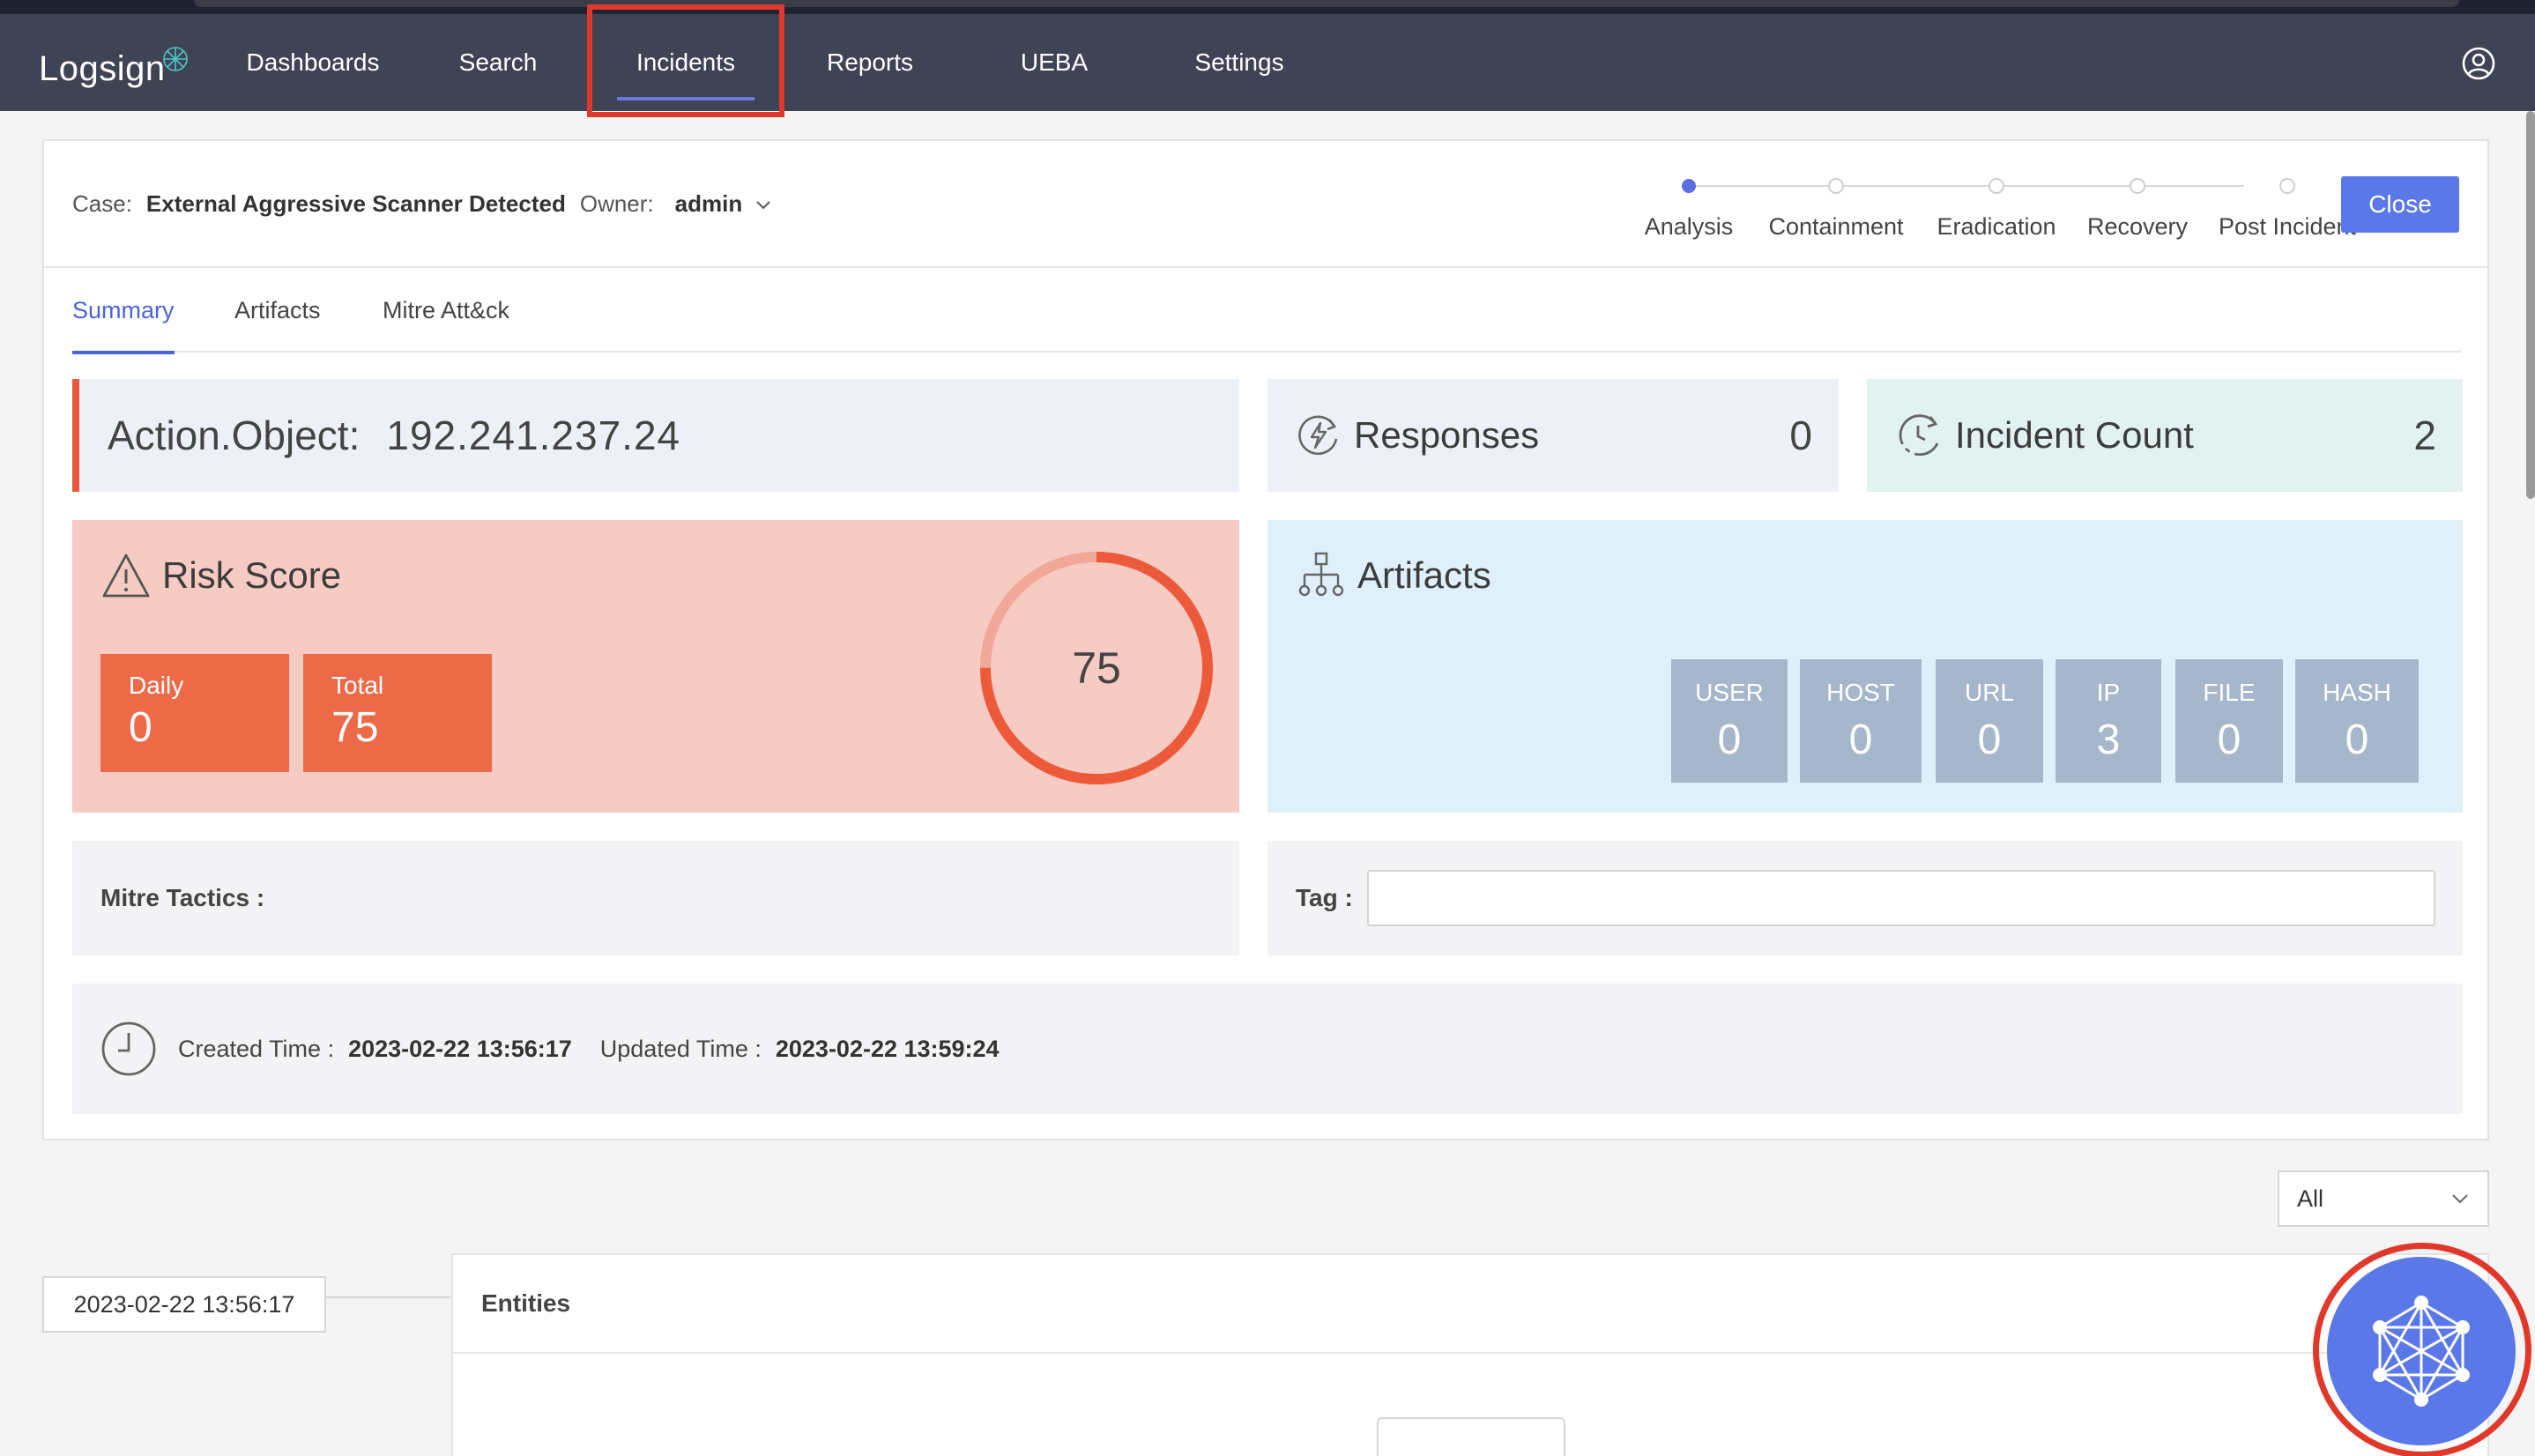 This screenshot has height=1456, width=2535. I want to click on close-button: Close, so click(2400, 204).